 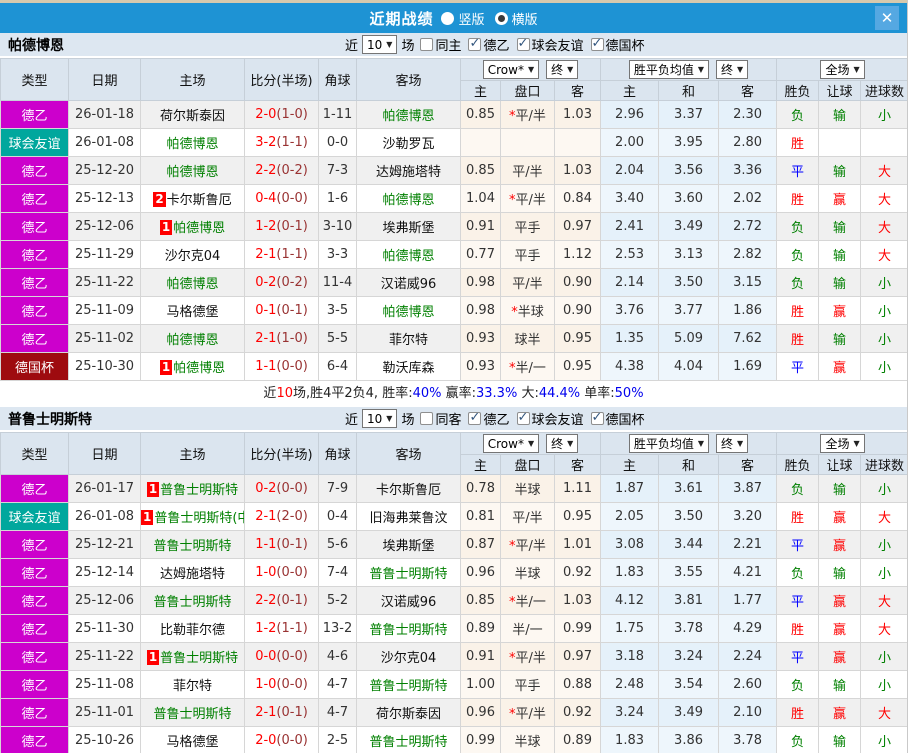 What do you see at coordinates (577, 338) in the screenshot?
I see `odds-away: 0.95` at bounding box center [577, 338].